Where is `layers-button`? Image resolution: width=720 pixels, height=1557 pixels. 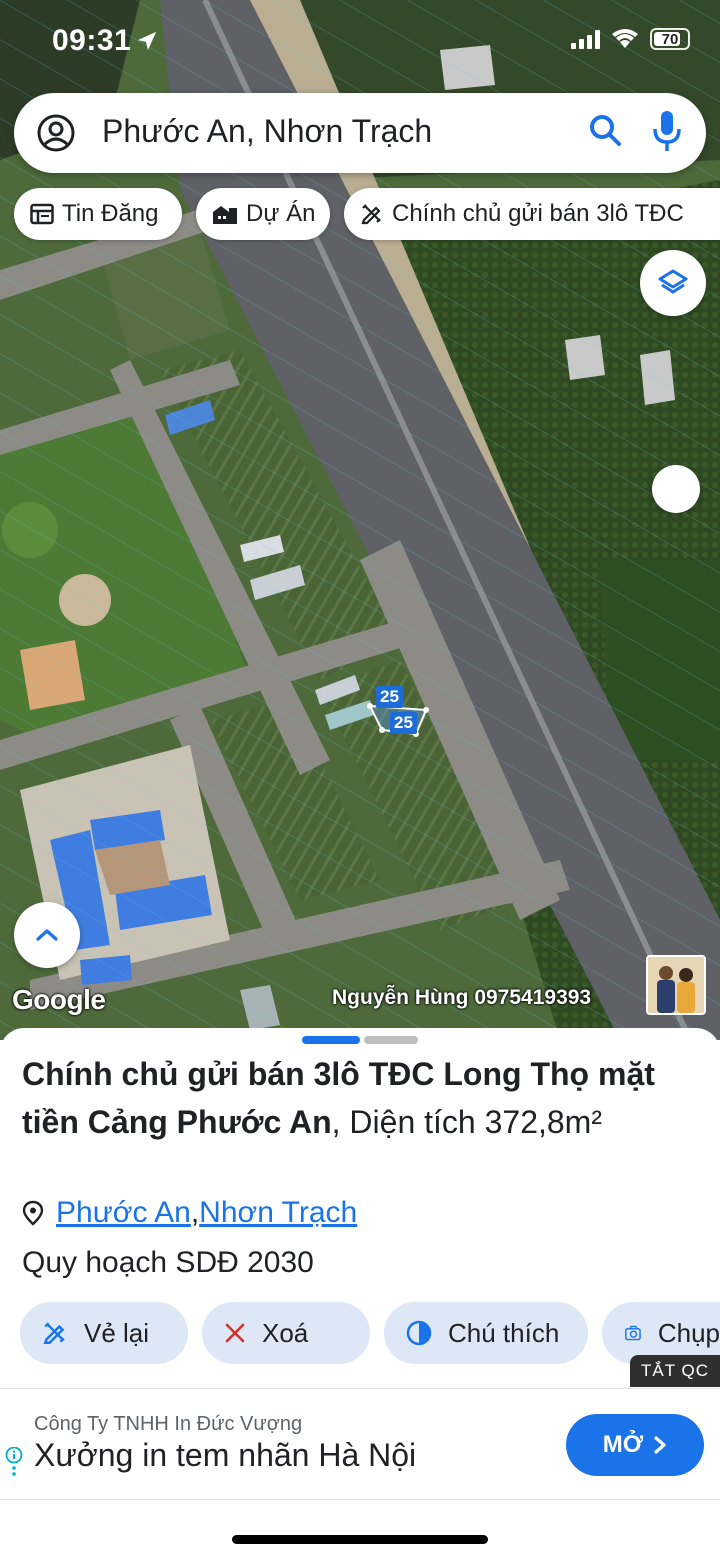 layers-button is located at coordinates (673, 283).